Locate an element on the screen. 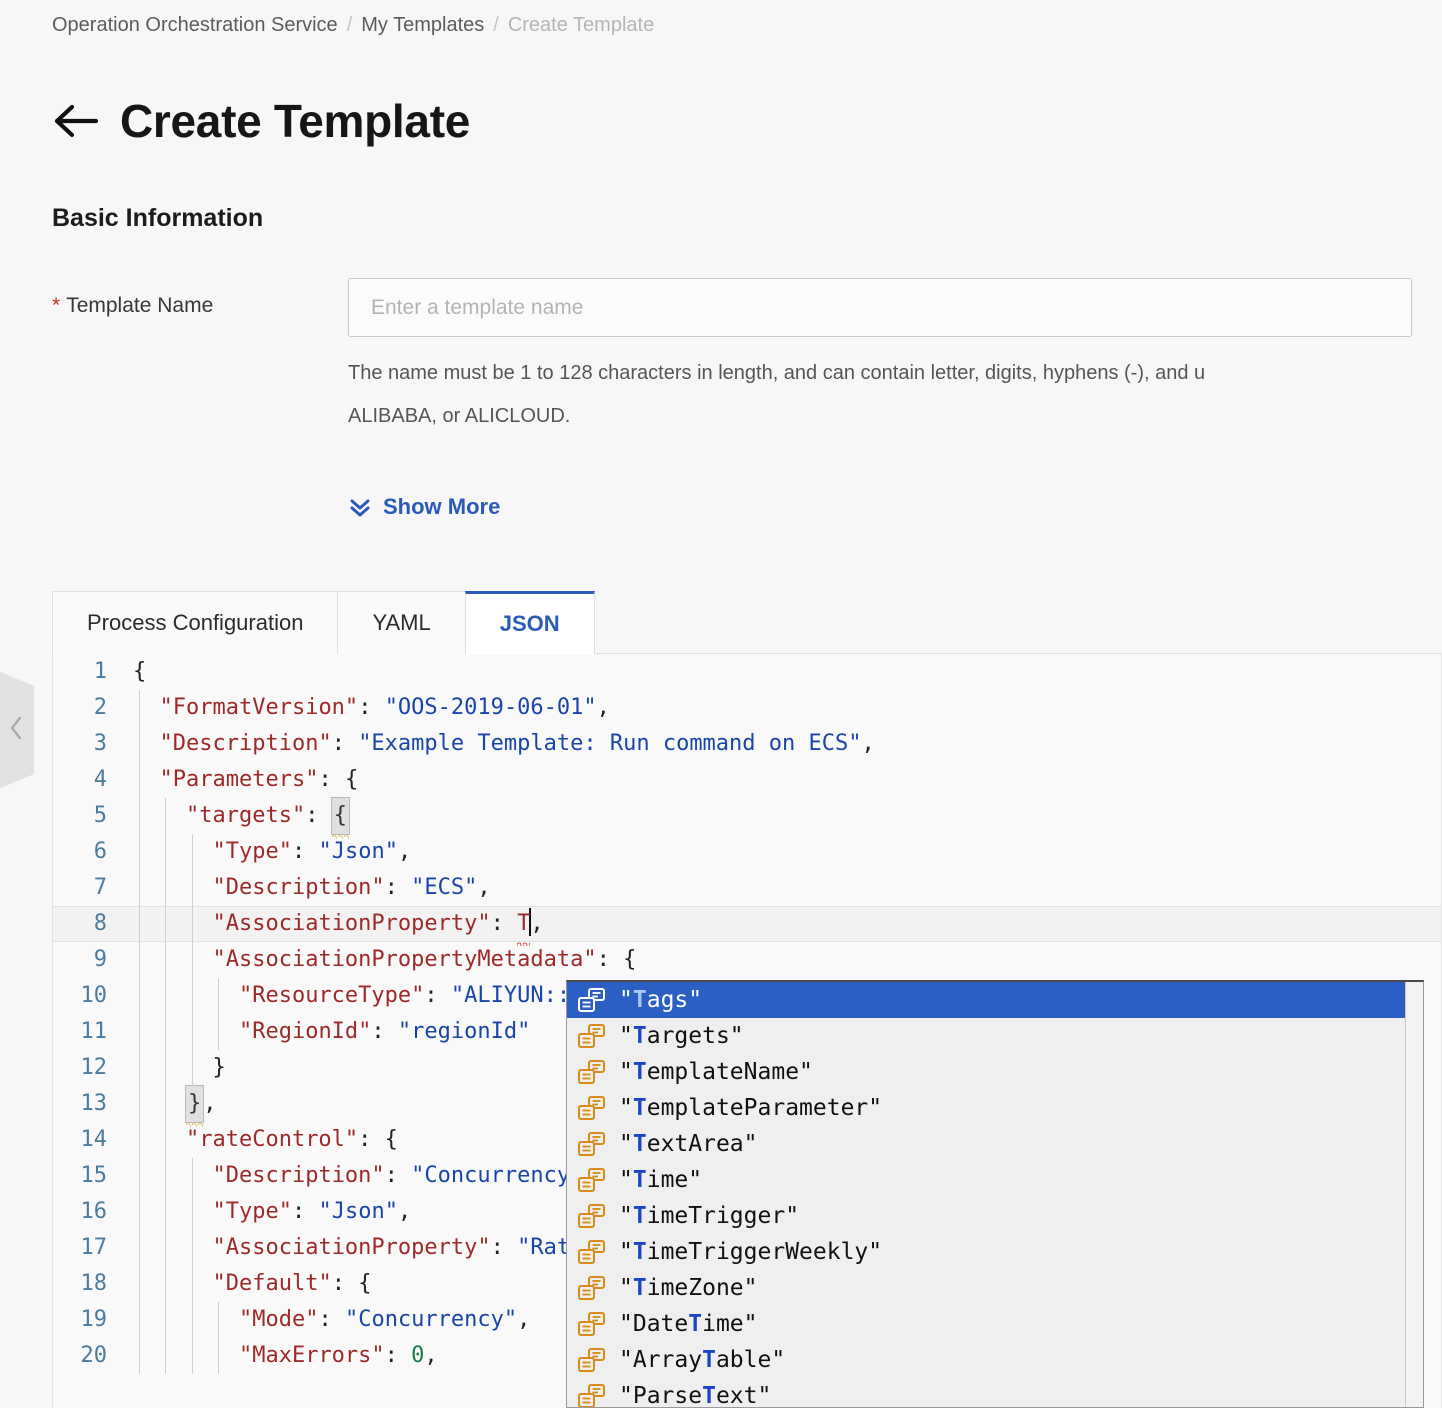 The width and height of the screenshot is (1442, 1408). code-line: 6 "Type": "Json", is located at coordinates (747, 852).